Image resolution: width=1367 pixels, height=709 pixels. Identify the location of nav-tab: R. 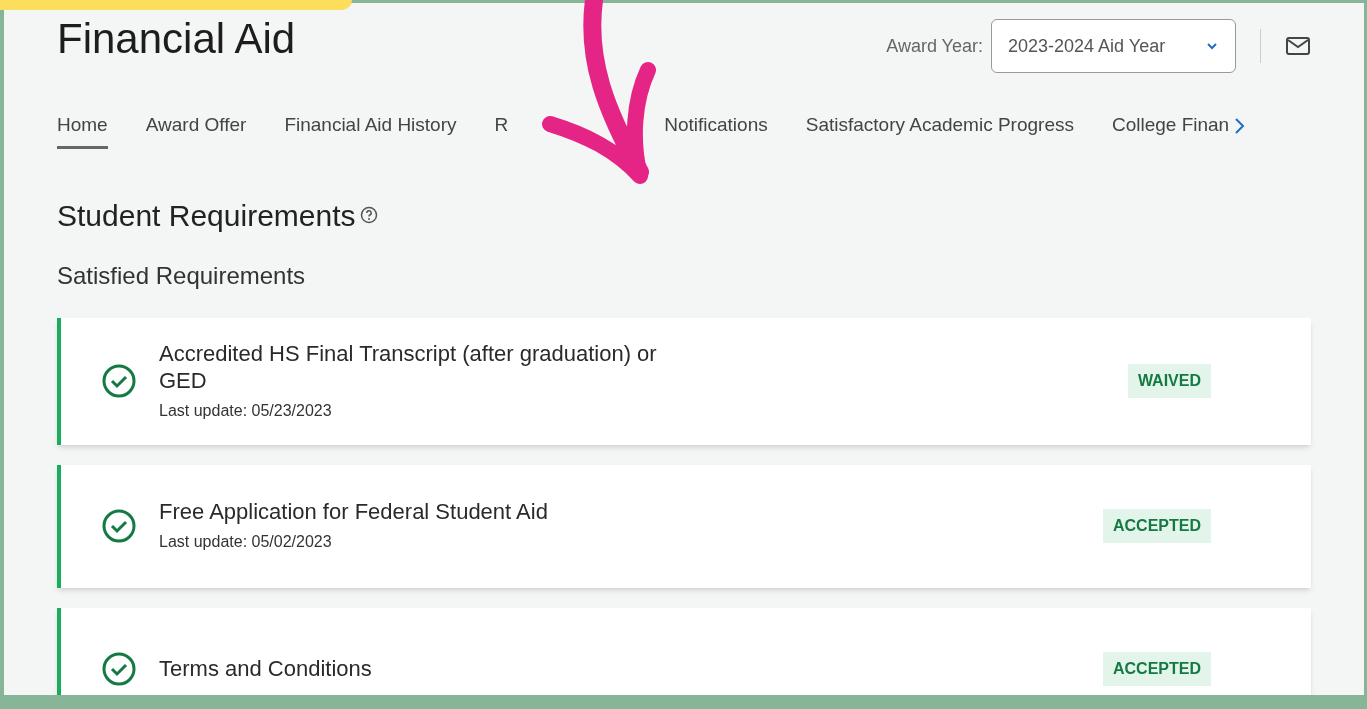
(501, 130).